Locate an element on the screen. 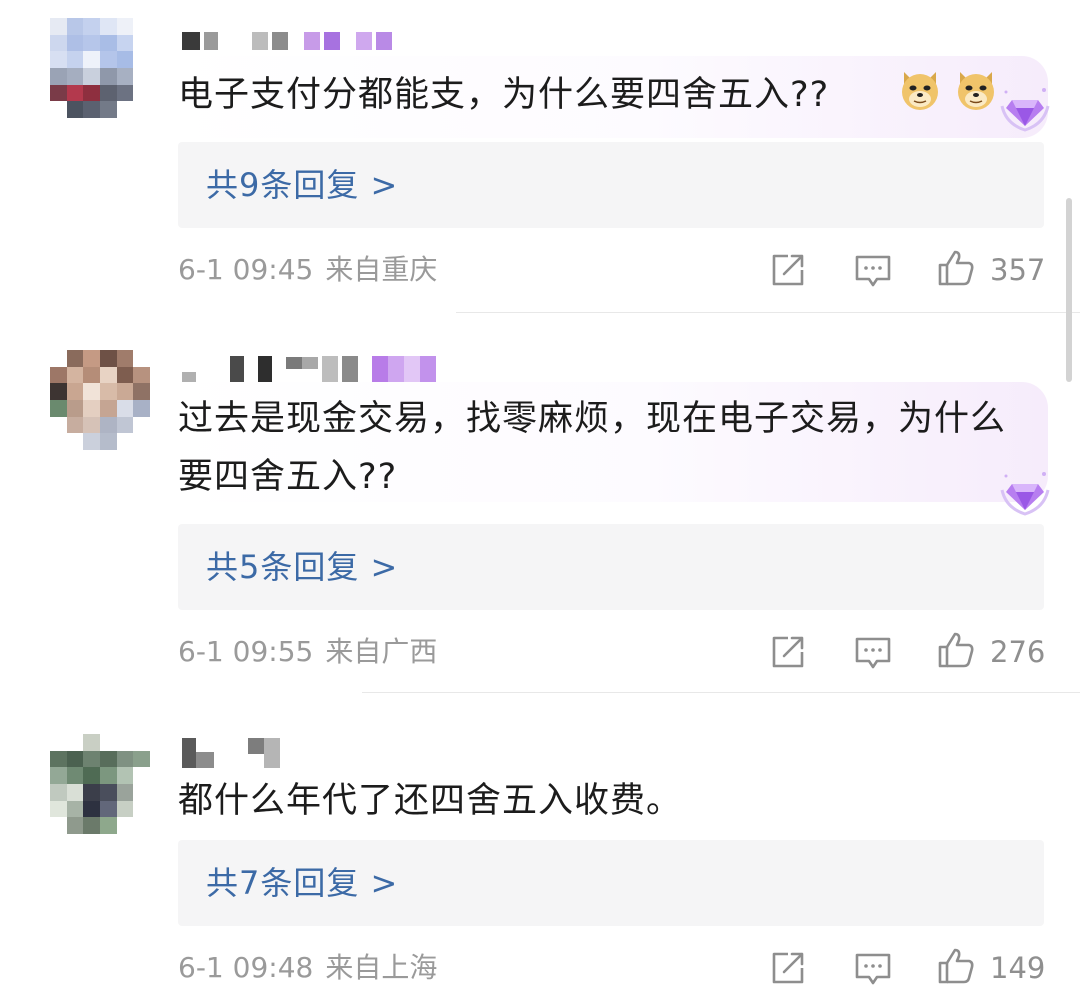 The width and height of the screenshot is (1080, 998). view-replies-button: 共7条回复 > is located at coordinates (611, 883).